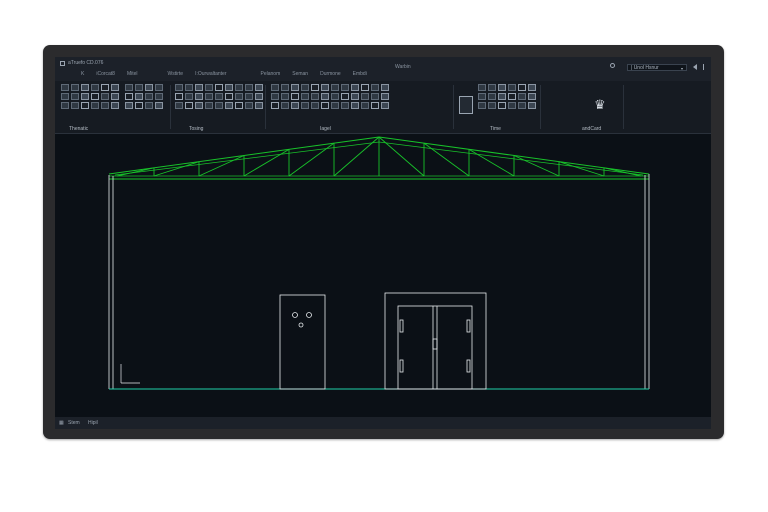 Image resolution: width=768 pixels, height=512 pixels. Describe the element at coordinates (301, 325) in the screenshot. I see `door-knob` at that location.